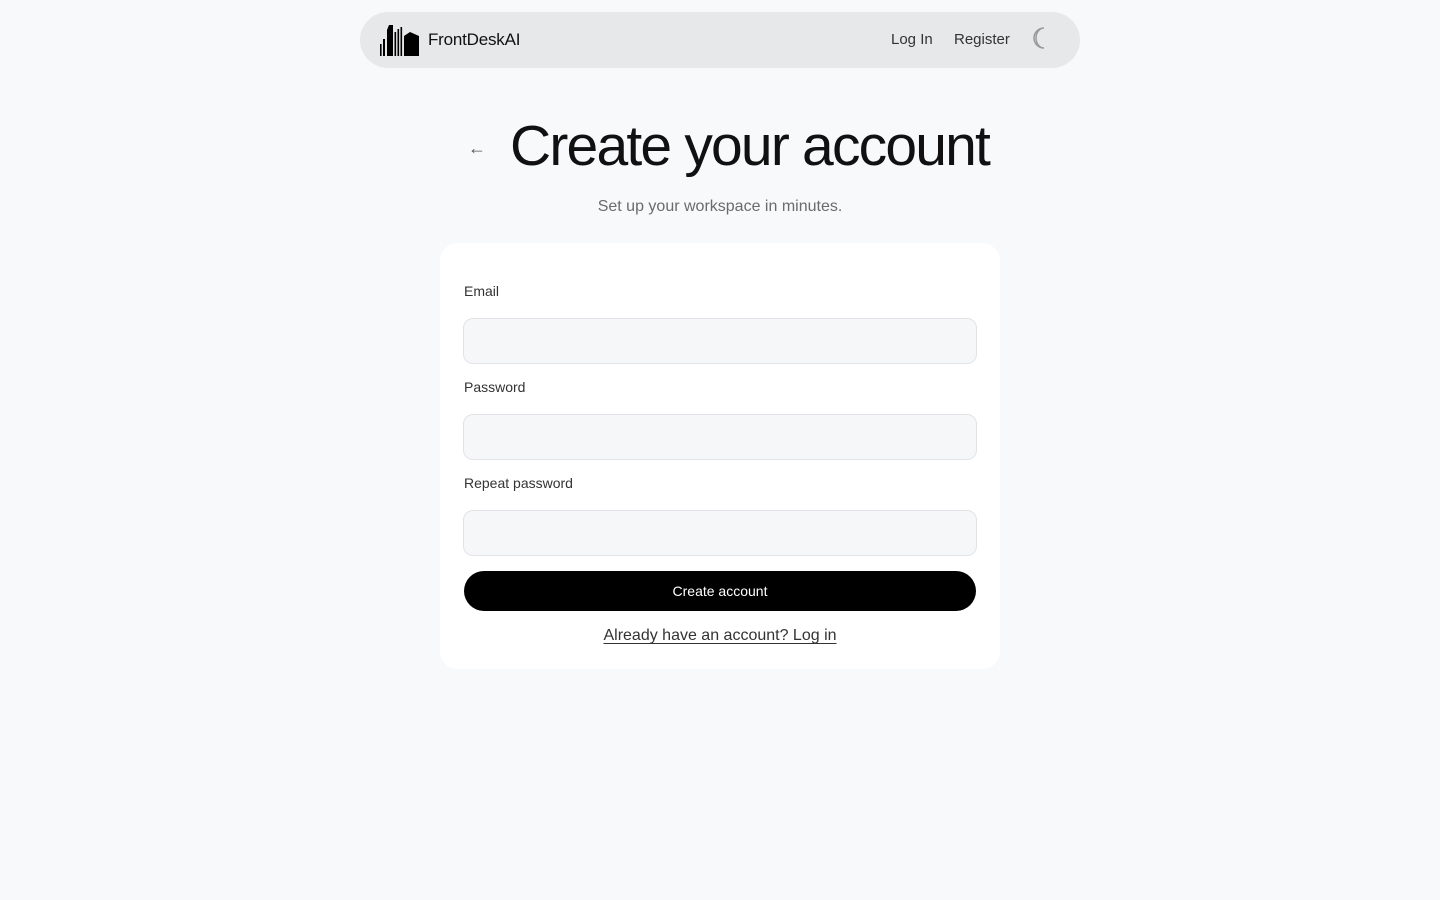 This screenshot has width=1440, height=900. Describe the element at coordinates (720, 206) in the screenshot. I see `page-subtitle: Set up your workspace in minutes.` at that location.